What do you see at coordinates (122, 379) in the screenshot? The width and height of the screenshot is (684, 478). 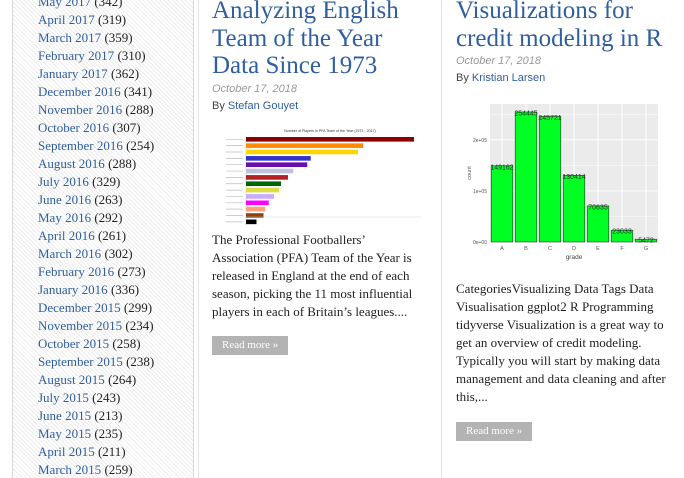 I see `archive-count: (264)` at bounding box center [122, 379].